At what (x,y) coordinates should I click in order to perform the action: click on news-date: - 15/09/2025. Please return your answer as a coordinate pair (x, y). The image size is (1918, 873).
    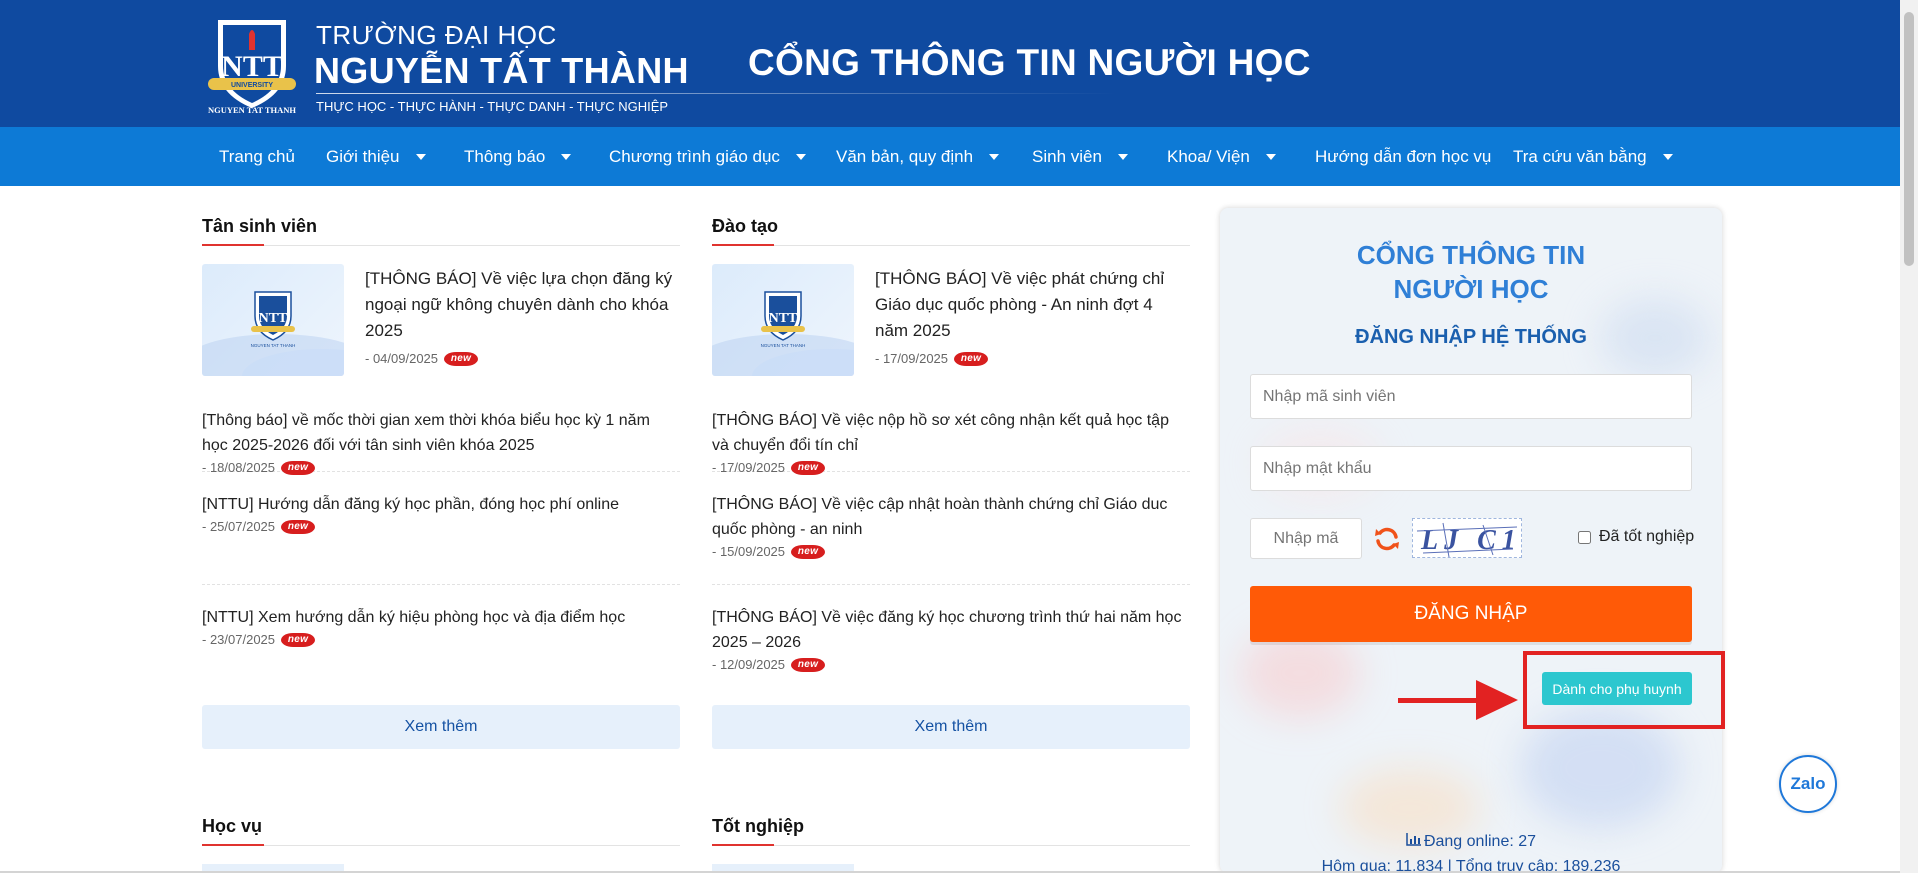
    Looking at the image, I should click on (749, 551).